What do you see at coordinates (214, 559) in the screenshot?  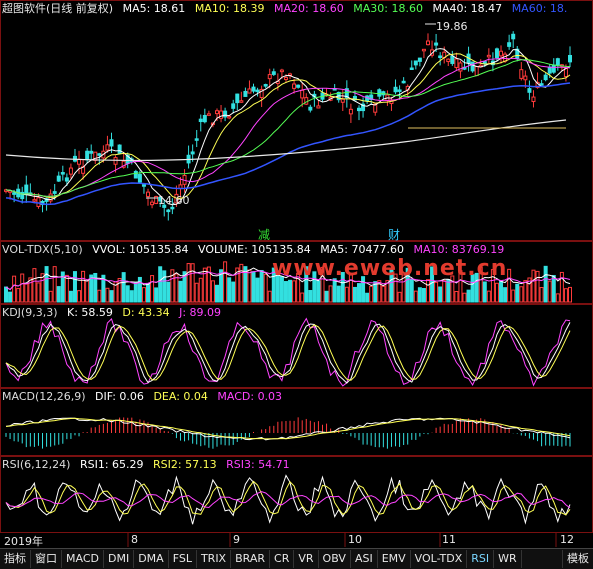 I see `tab-trix: TRIX` at bounding box center [214, 559].